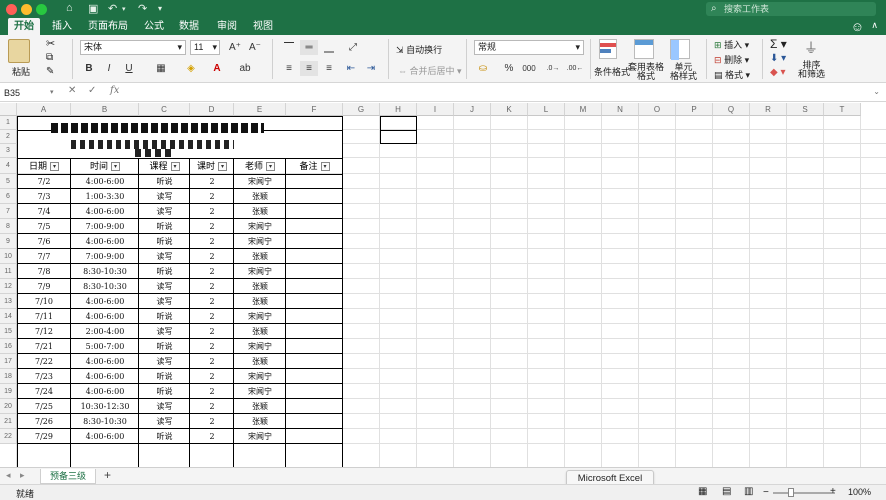 This screenshot has width=886, height=500. What do you see at coordinates (44, 391) in the screenshot?
I see `table-cell: 7/24` at bounding box center [44, 391].